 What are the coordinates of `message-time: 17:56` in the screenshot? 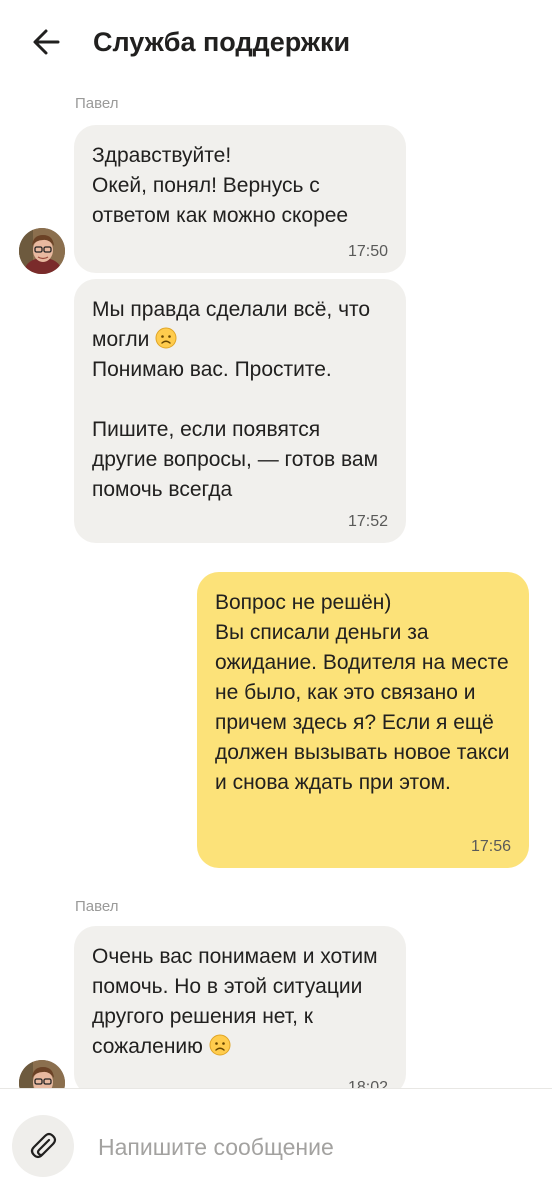 It's located at (490, 846).